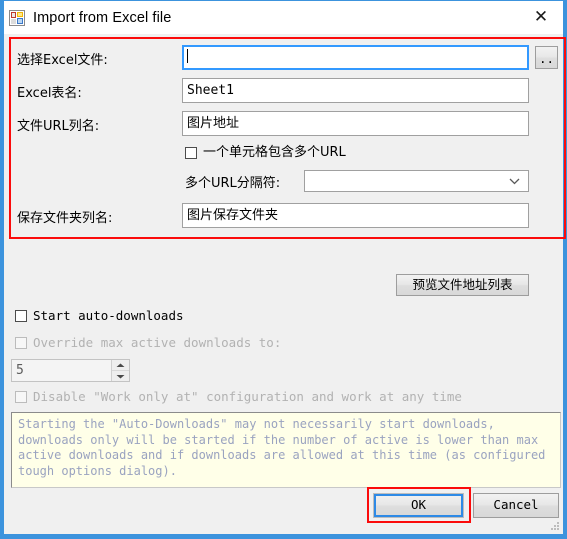  Describe the element at coordinates (555, 527) in the screenshot. I see `resize-grip` at that location.